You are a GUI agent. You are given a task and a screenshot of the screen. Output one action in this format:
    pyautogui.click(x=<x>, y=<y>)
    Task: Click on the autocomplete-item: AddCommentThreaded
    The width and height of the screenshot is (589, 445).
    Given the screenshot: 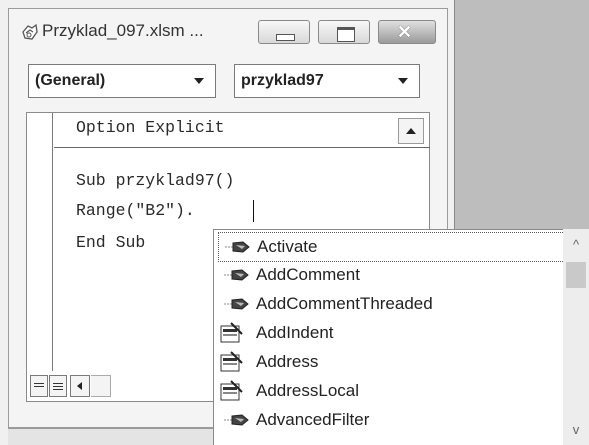 What is the action you would take?
    pyautogui.click(x=390, y=304)
    